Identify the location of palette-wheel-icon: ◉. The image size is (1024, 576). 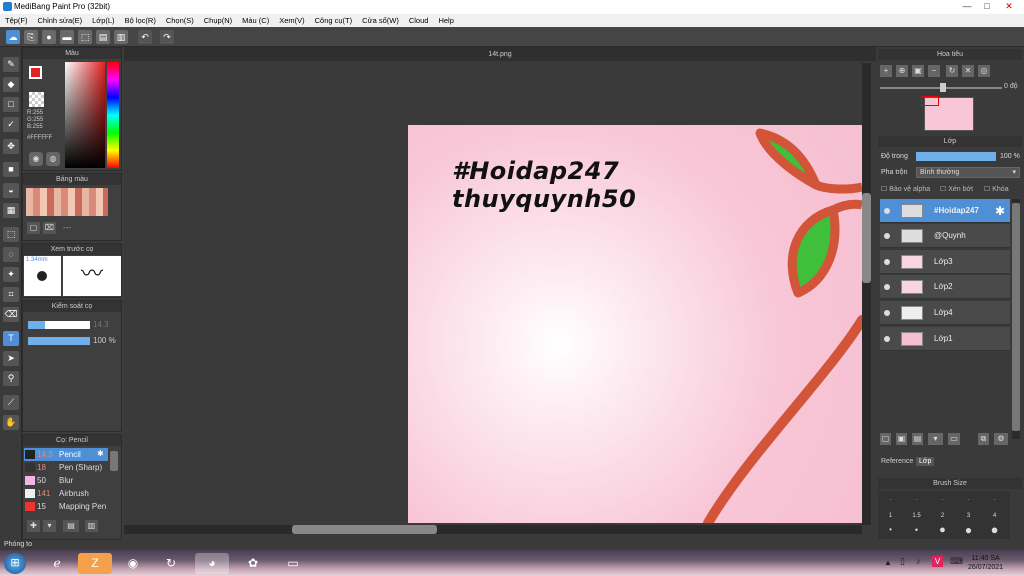
(36, 159).